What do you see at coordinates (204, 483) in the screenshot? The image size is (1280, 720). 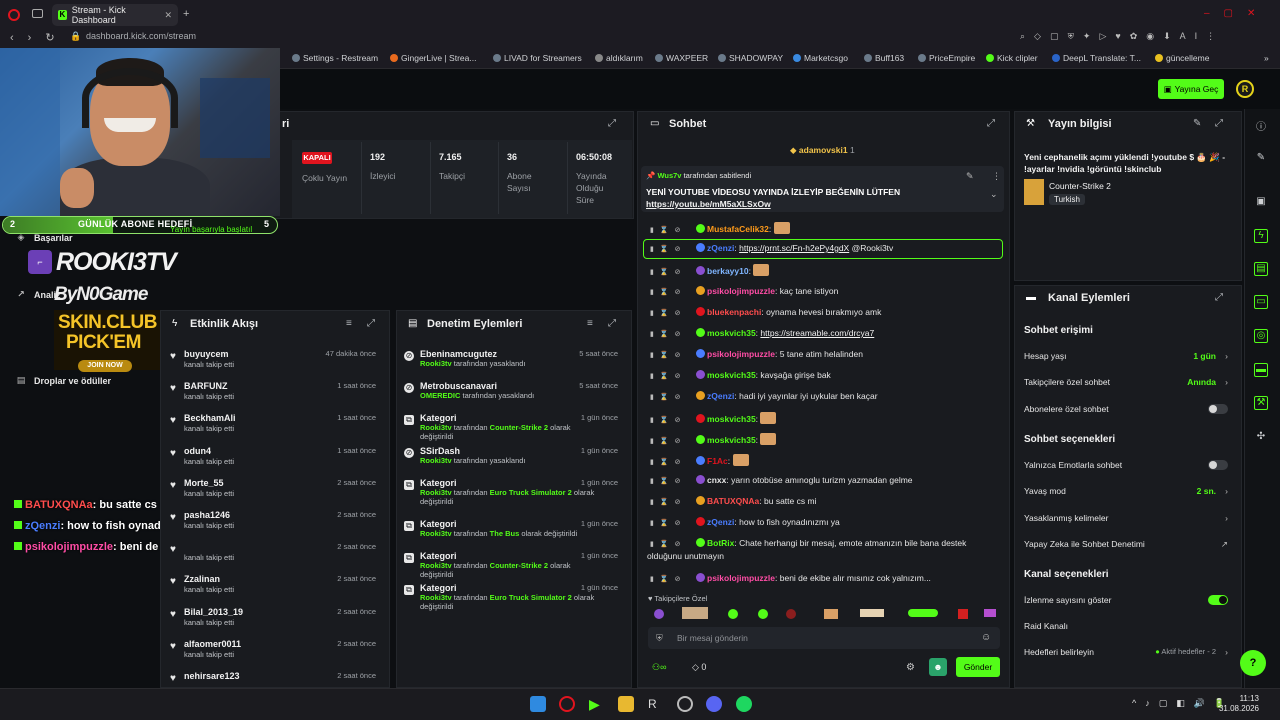 I see `activity-user: Morte_55` at bounding box center [204, 483].